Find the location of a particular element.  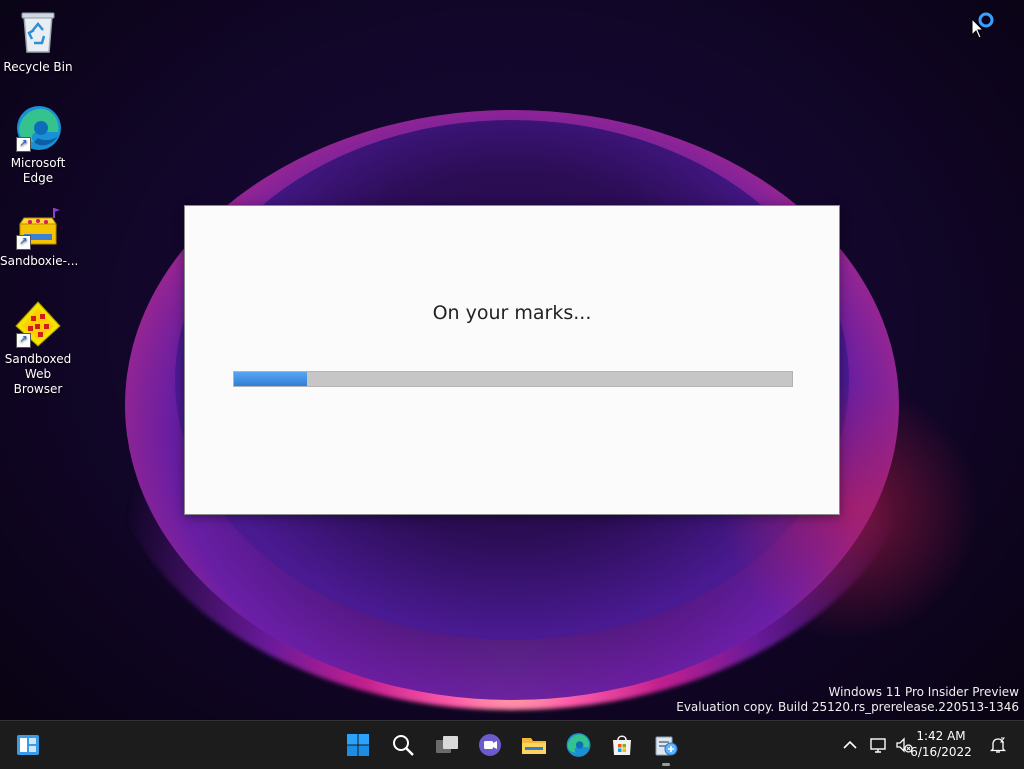

desktop-icon-label: Sandboxed Web Browser is located at coordinates (38, 374).